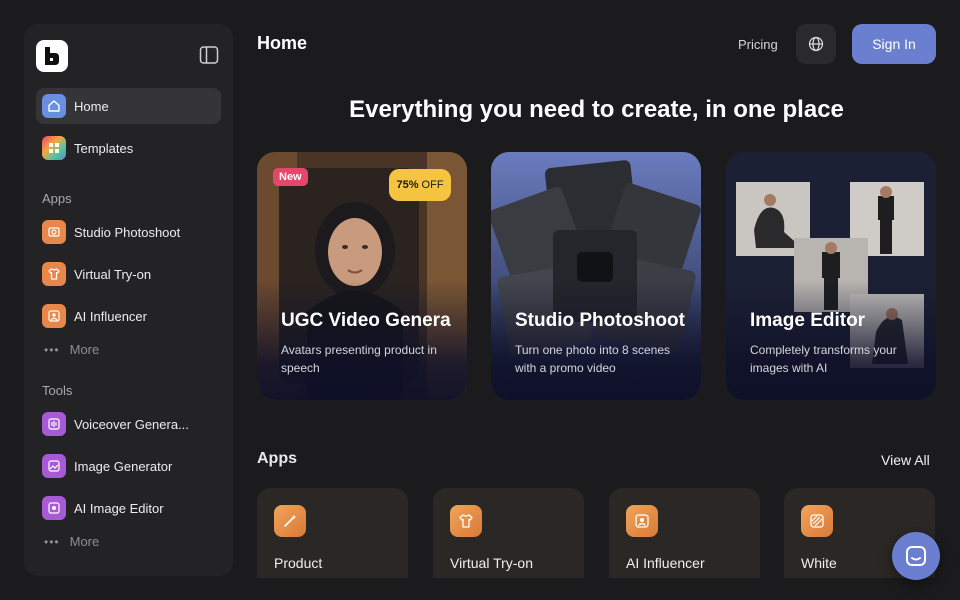  Describe the element at coordinates (113, 274) in the screenshot. I see `sidebar-item-label: Virtual Try-on` at that location.